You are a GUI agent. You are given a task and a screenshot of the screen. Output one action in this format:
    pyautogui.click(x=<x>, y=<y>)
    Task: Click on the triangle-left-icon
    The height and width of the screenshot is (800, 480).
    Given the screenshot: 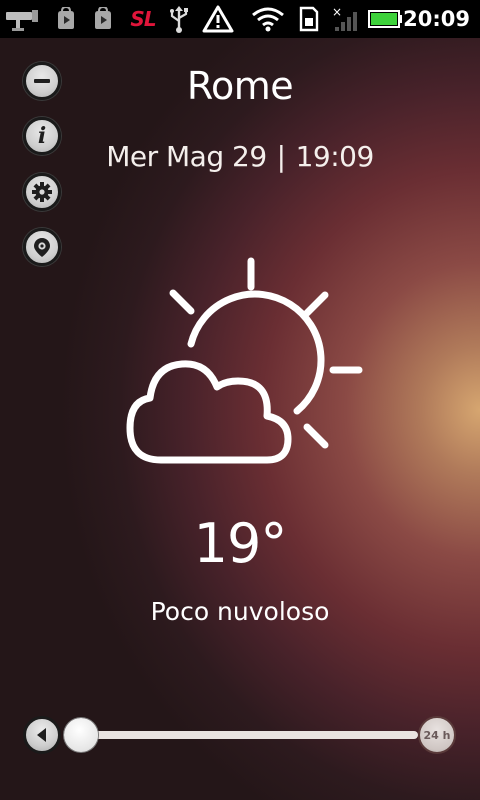 What is the action you would take?
    pyautogui.click(x=41, y=735)
    